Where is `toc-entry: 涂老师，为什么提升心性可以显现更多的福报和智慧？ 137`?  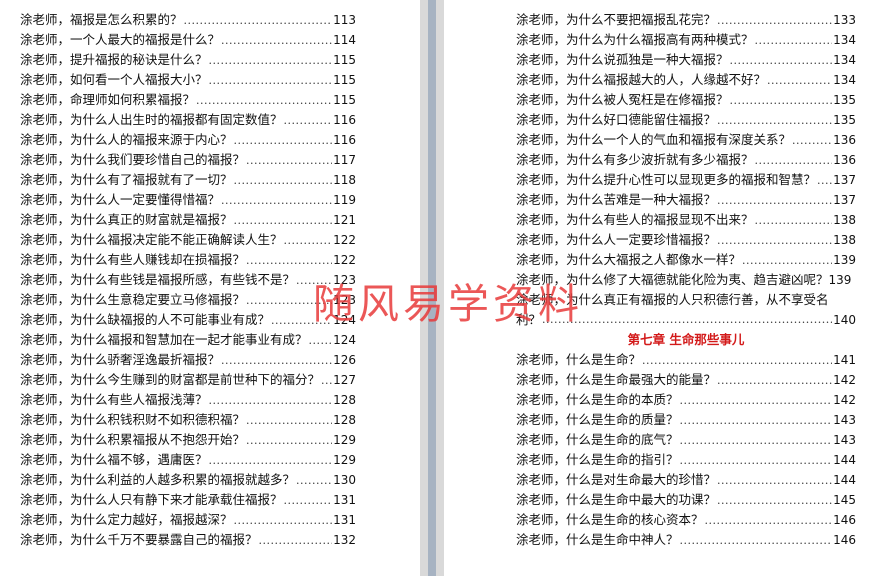 toc-entry: 涂老师，为什么提升心性可以显现更多的福报和智慧？ 137 is located at coordinates (686, 180).